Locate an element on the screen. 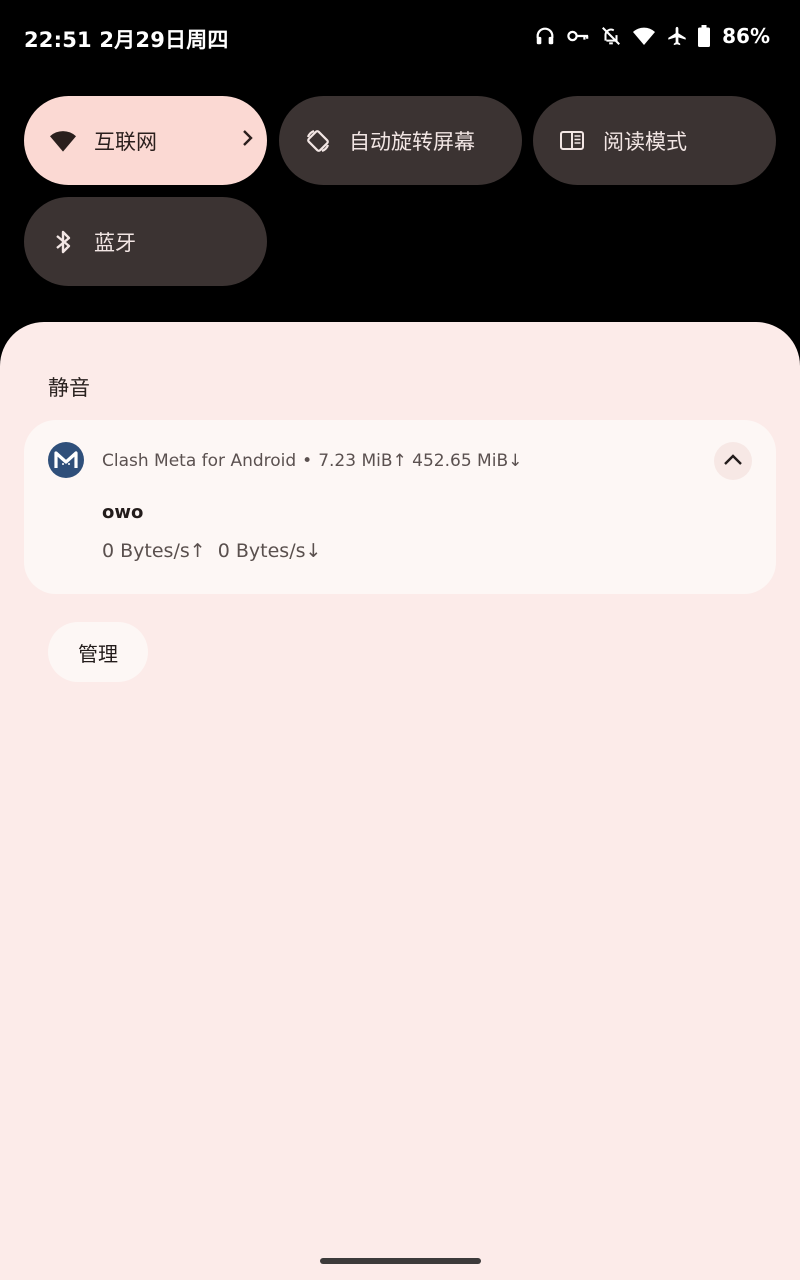 The width and height of the screenshot is (800, 1280). status-icons: 86% is located at coordinates (652, 36).